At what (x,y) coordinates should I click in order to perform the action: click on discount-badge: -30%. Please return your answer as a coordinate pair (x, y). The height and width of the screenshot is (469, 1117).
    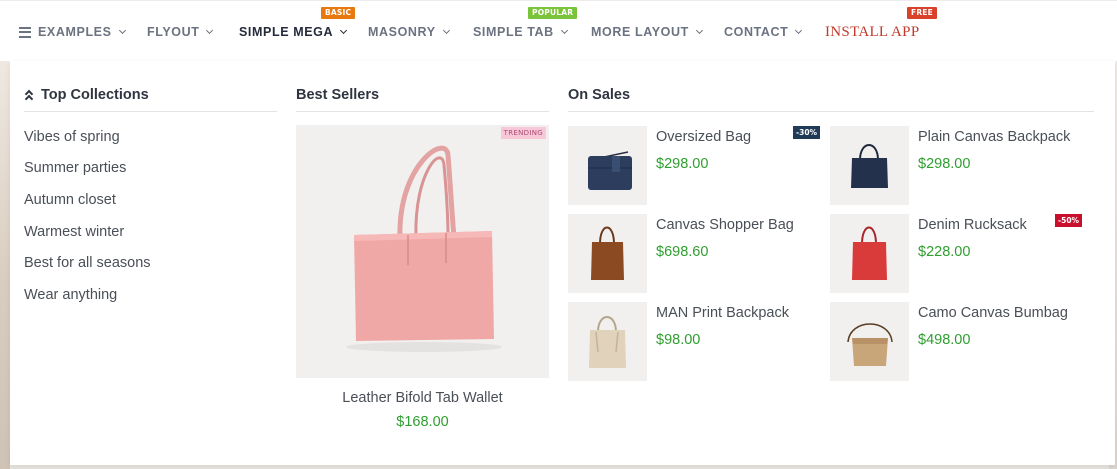
    Looking at the image, I should click on (807, 132).